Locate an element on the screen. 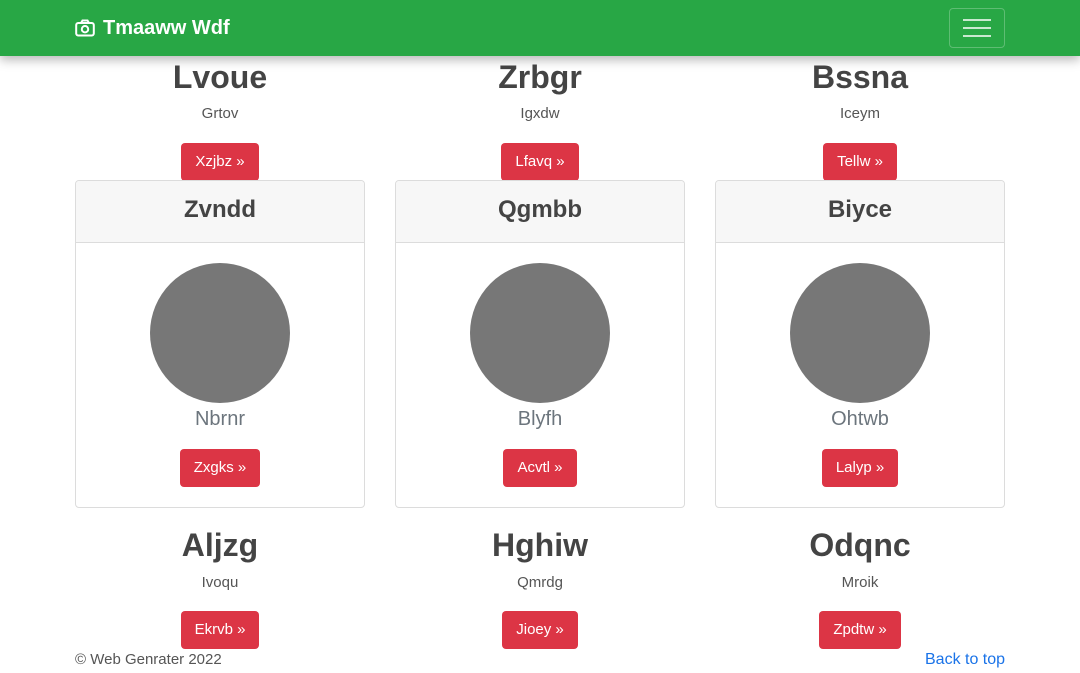 This screenshot has width=1080, height=673. back-to-top-link: Back to top is located at coordinates (965, 660).